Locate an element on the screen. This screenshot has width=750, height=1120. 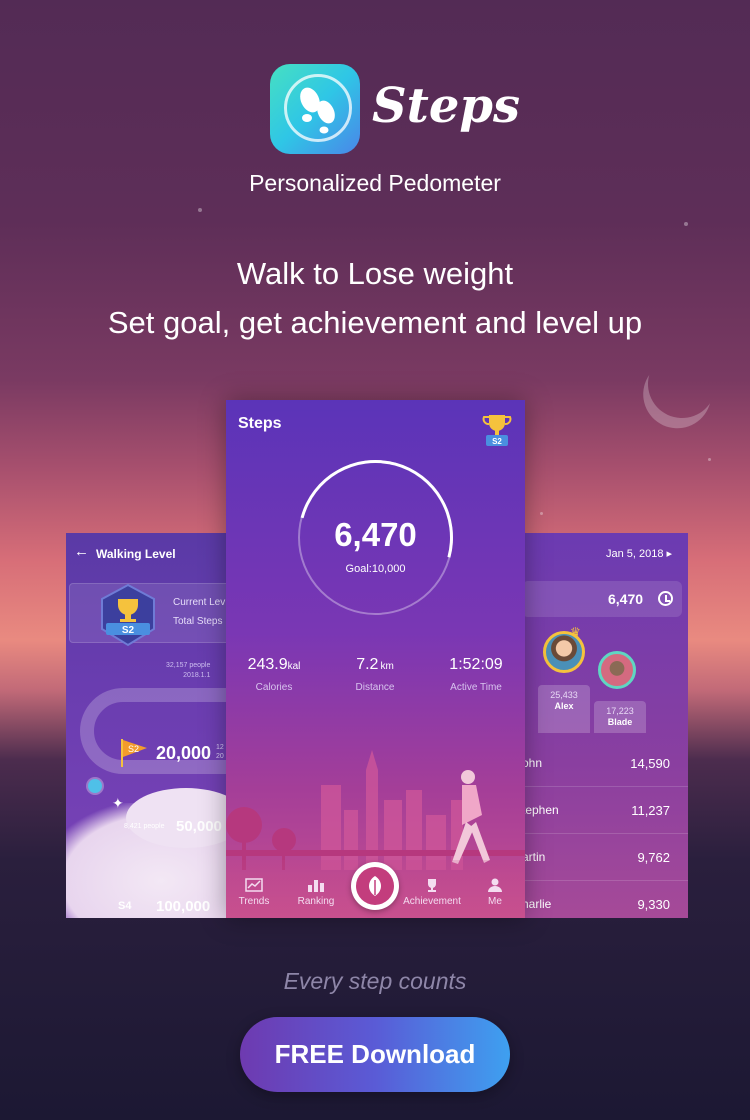
calories-metric: 243.9kal Calories is located at coordinates (274, 674).